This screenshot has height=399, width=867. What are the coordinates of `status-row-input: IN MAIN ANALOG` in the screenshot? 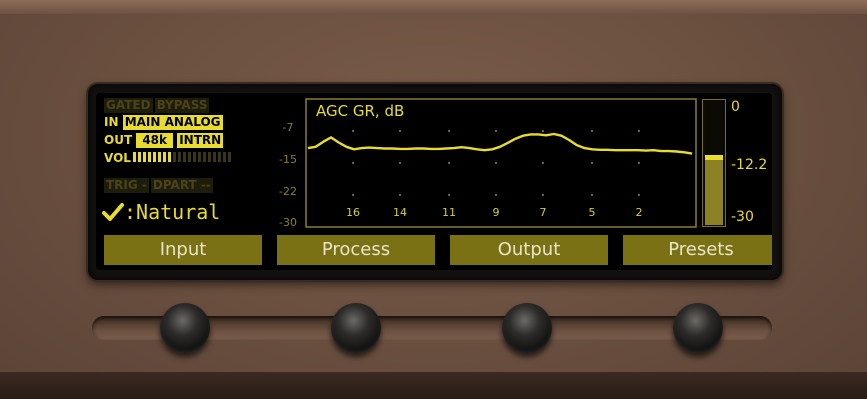 It's located at (163, 122).